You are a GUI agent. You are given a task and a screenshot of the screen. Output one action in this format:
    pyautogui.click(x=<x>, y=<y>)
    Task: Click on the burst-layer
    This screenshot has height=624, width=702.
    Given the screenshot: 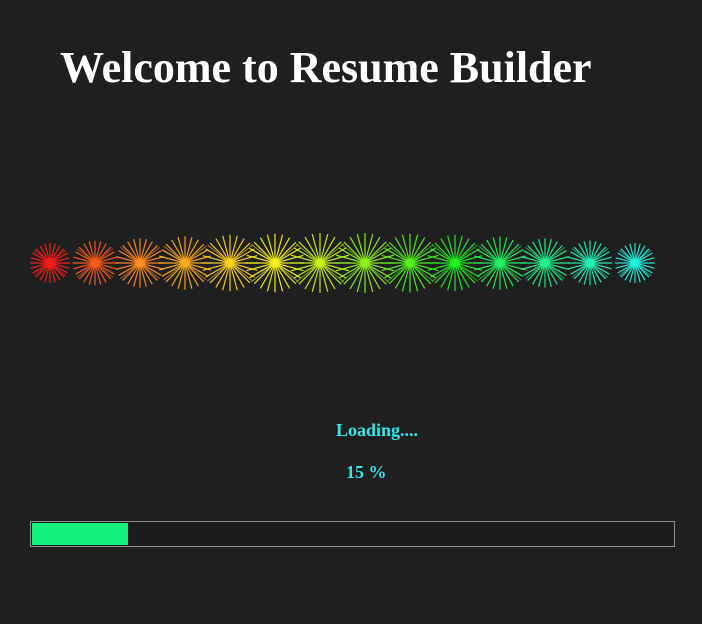 What is the action you would take?
    pyautogui.click(x=342, y=263)
    